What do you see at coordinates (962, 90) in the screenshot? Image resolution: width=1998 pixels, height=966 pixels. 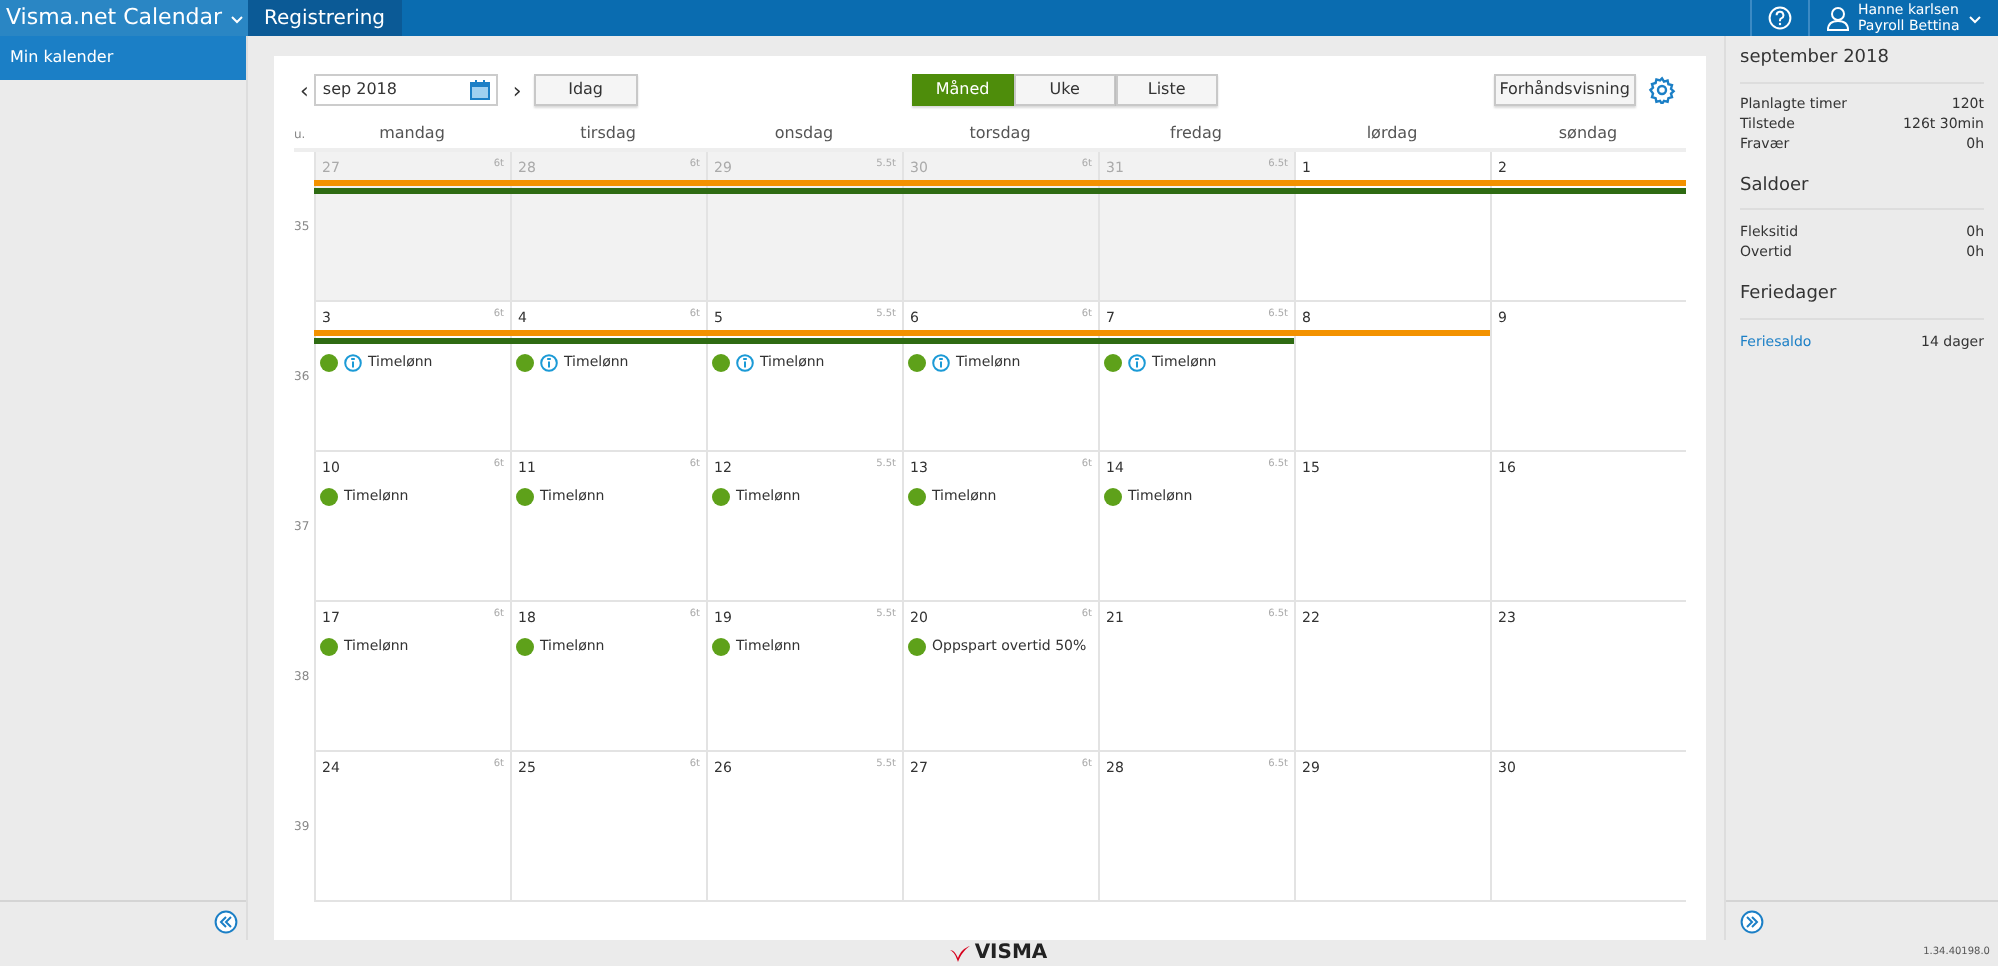 I see `view-tab: Måned` at bounding box center [962, 90].